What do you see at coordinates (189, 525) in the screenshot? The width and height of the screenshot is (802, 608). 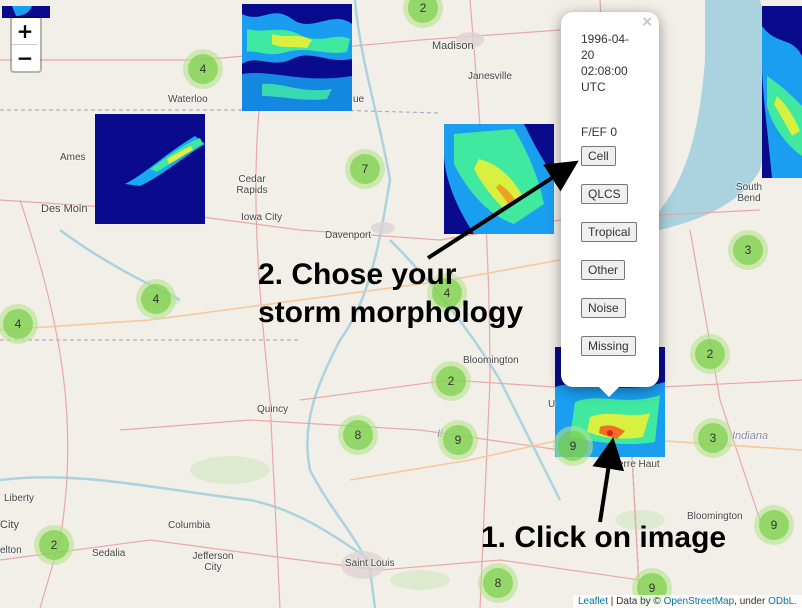 I see `place-label-columbia: Columbia` at bounding box center [189, 525].